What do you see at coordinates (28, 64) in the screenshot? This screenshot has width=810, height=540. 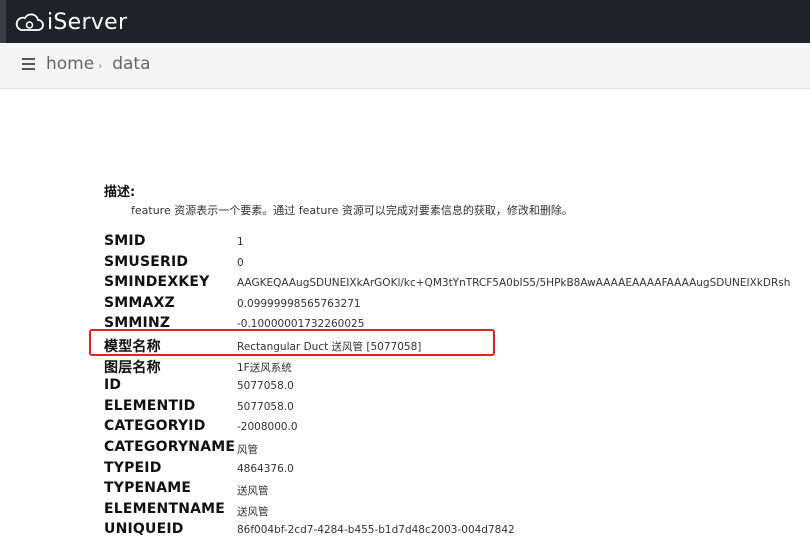 I see `list-icon` at bounding box center [28, 64].